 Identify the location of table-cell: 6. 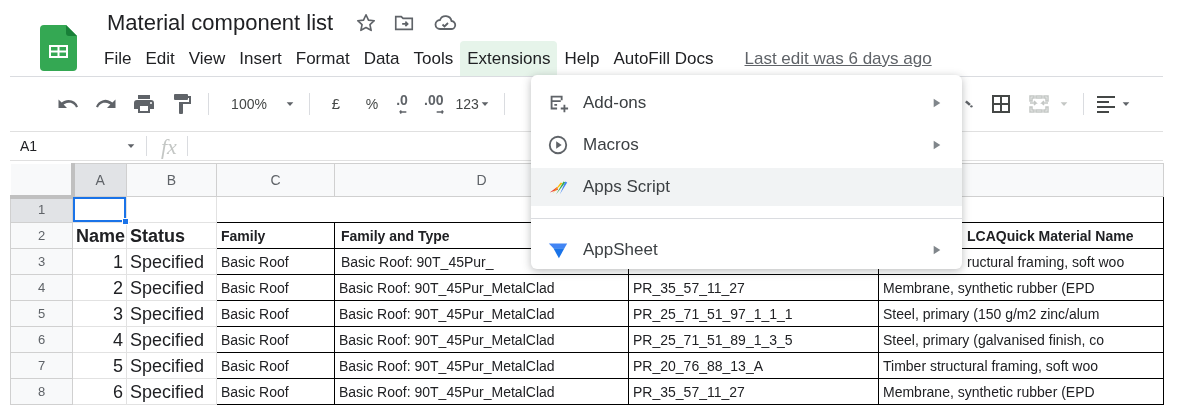
(118, 391).